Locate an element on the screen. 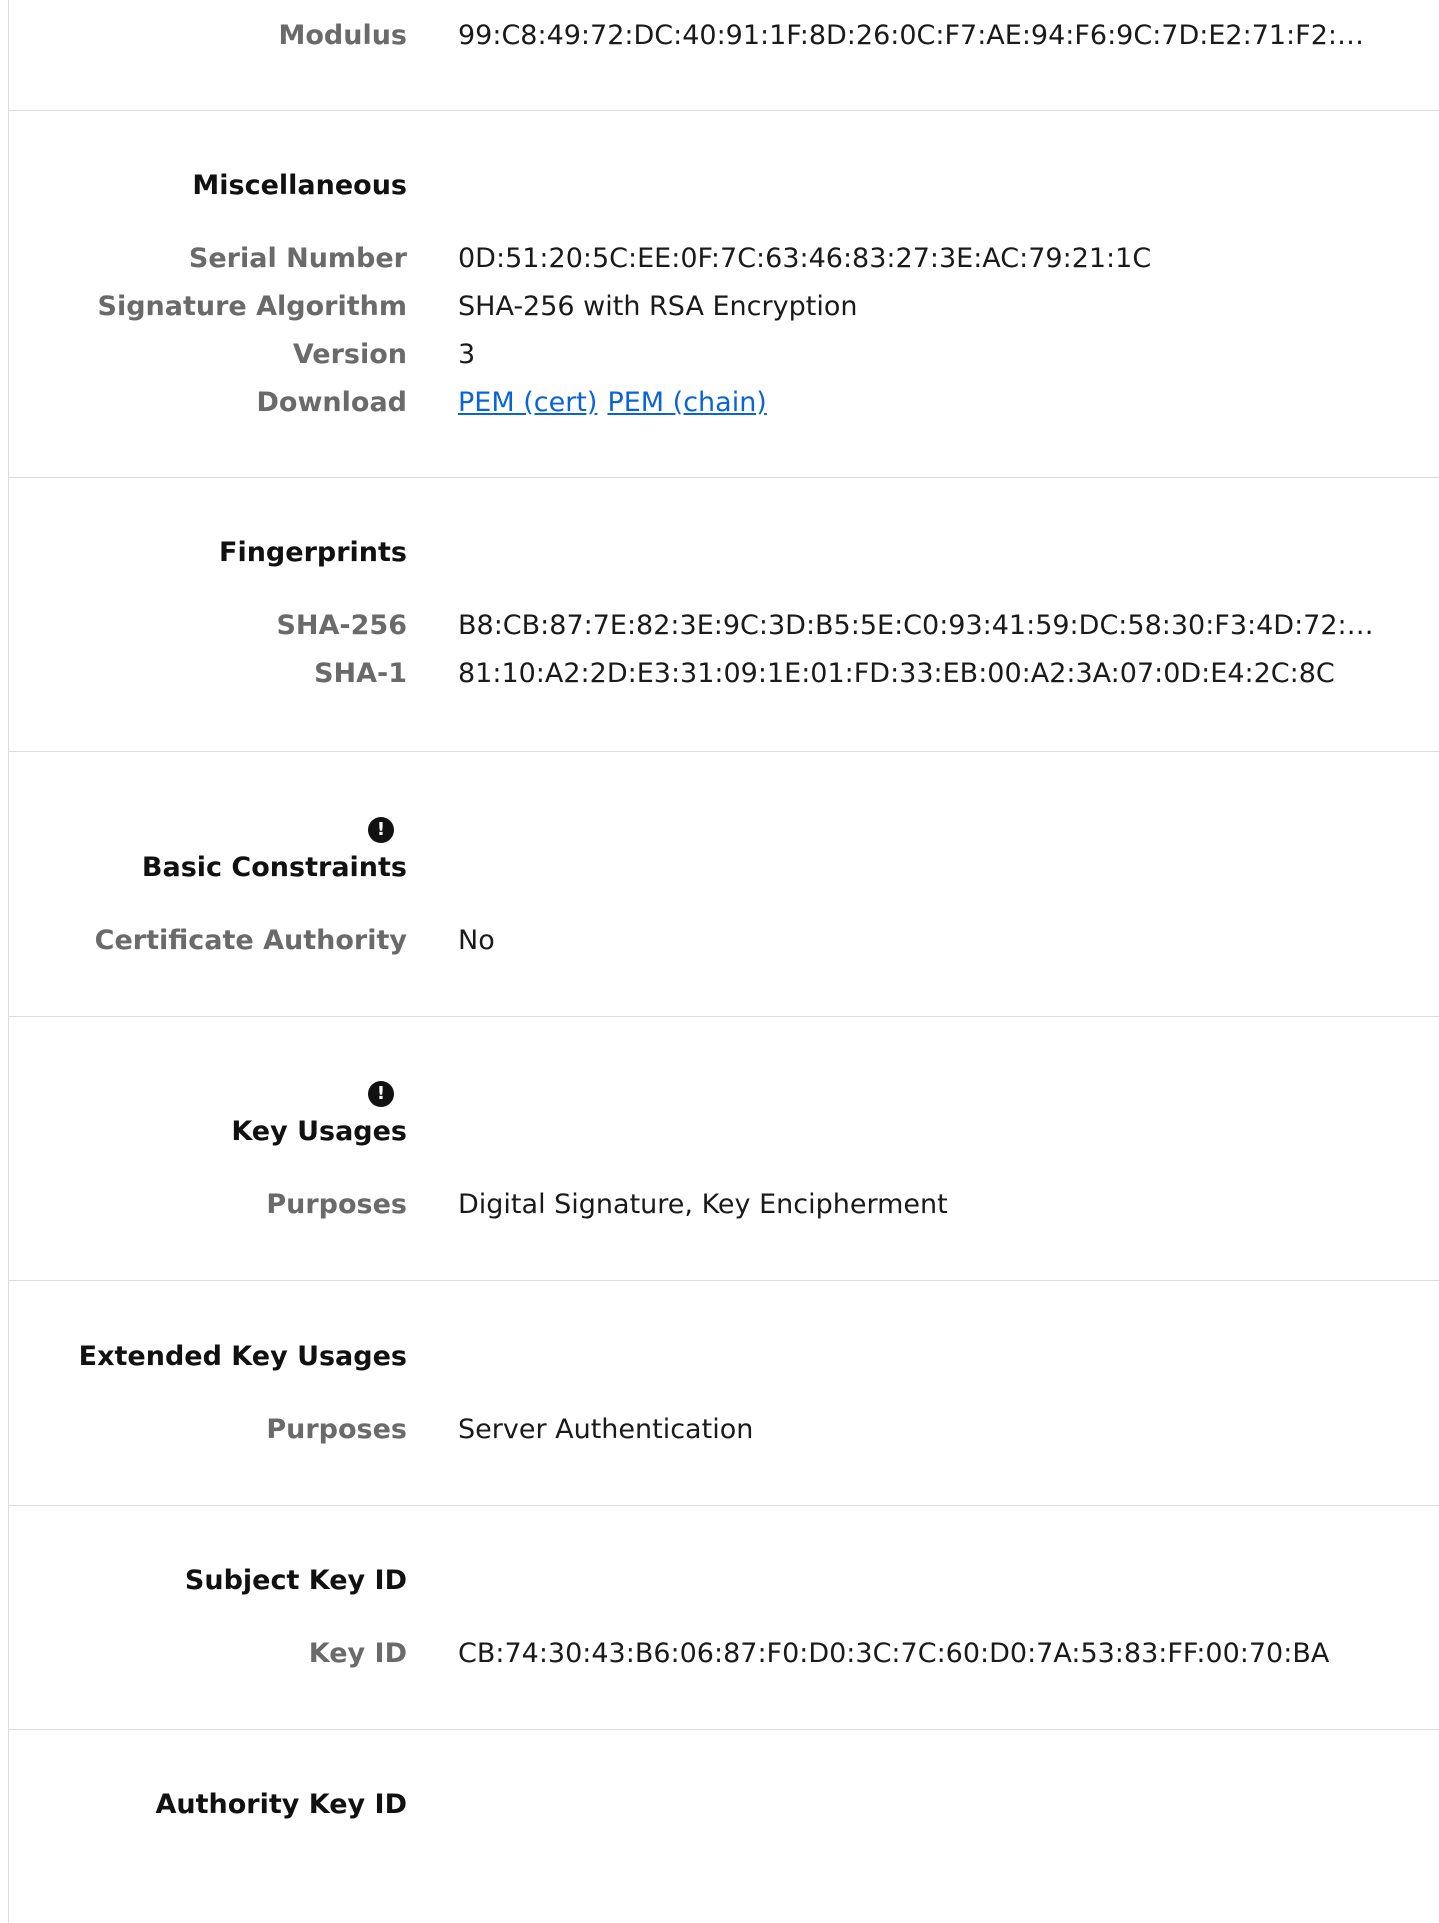 The width and height of the screenshot is (1439, 1923). pem-cert-link: PEM (cert) is located at coordinates (527, 402).